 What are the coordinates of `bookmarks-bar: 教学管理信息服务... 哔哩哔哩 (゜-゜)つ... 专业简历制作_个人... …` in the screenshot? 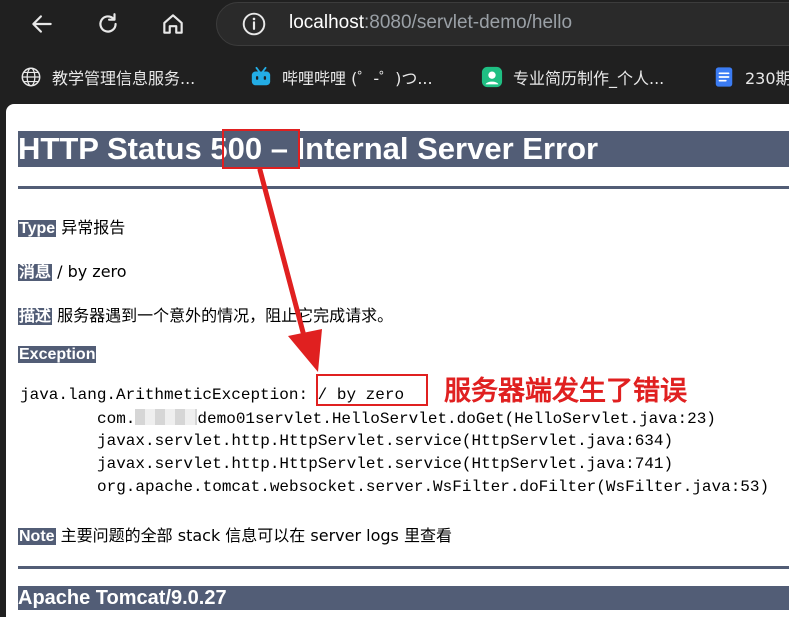 It's located at (394, 77).